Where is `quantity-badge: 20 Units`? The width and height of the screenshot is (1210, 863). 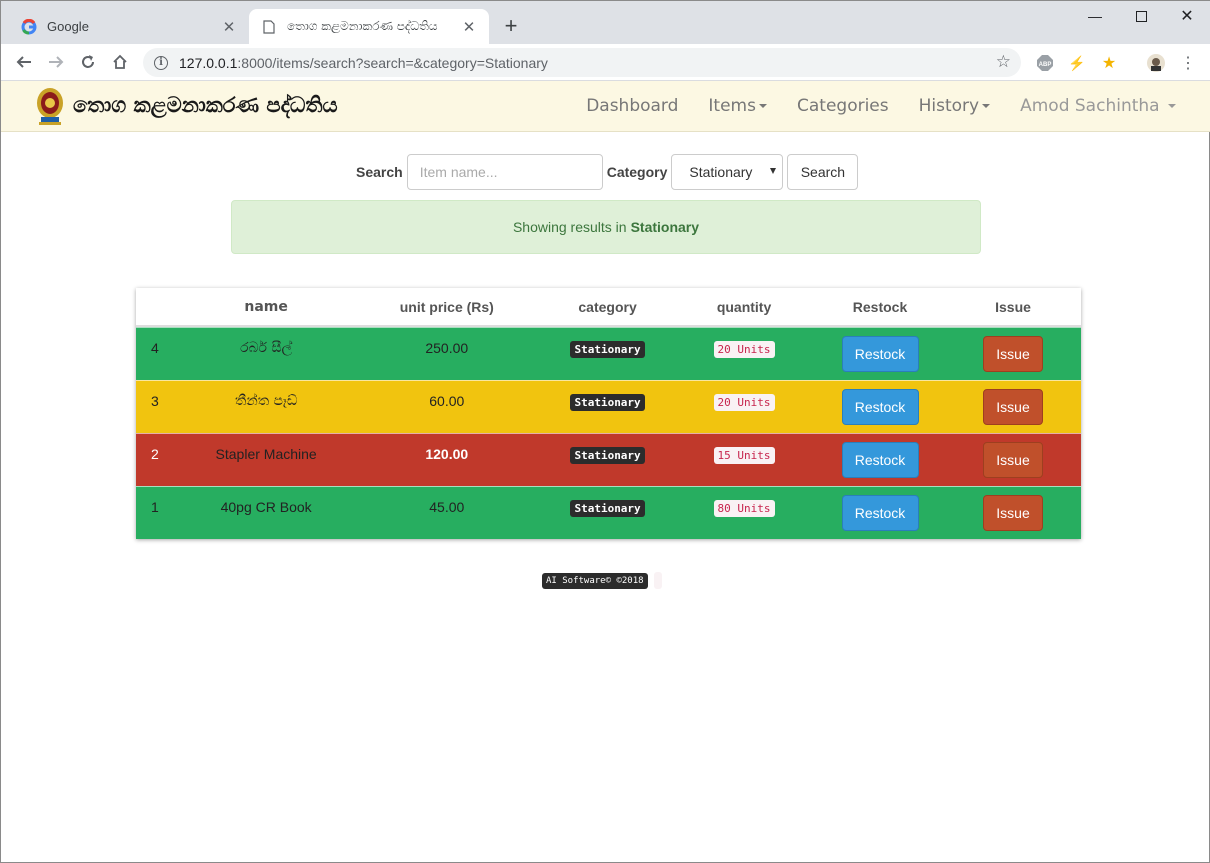 quantity-badge: 20 Units is located at coordinates (744, 402).